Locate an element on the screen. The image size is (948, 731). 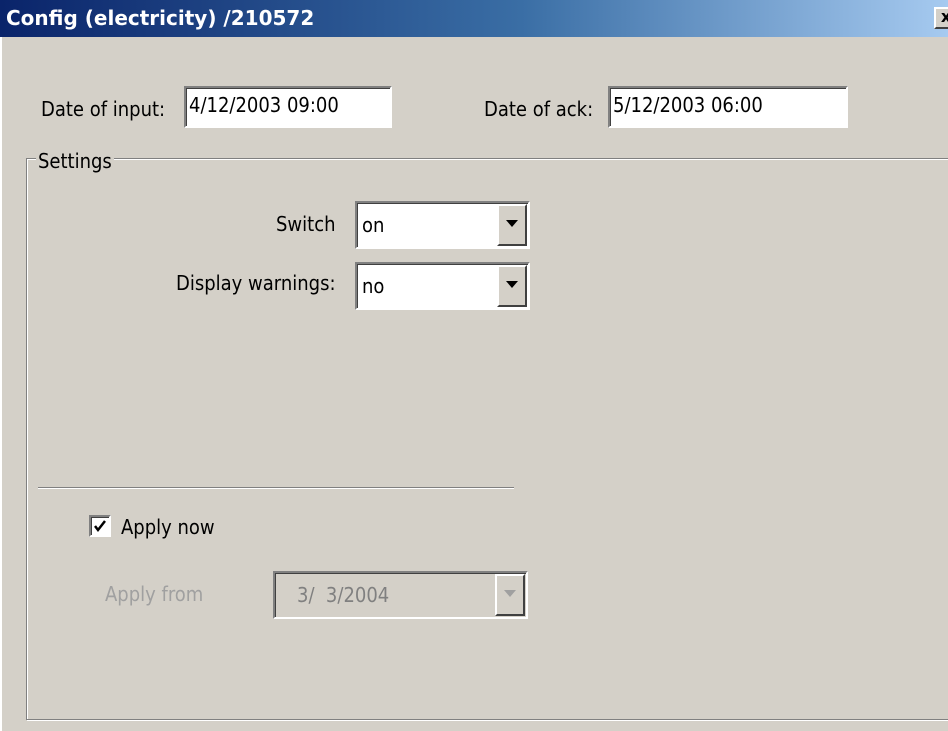
switch-value: on is located at coordinates (373, 225).